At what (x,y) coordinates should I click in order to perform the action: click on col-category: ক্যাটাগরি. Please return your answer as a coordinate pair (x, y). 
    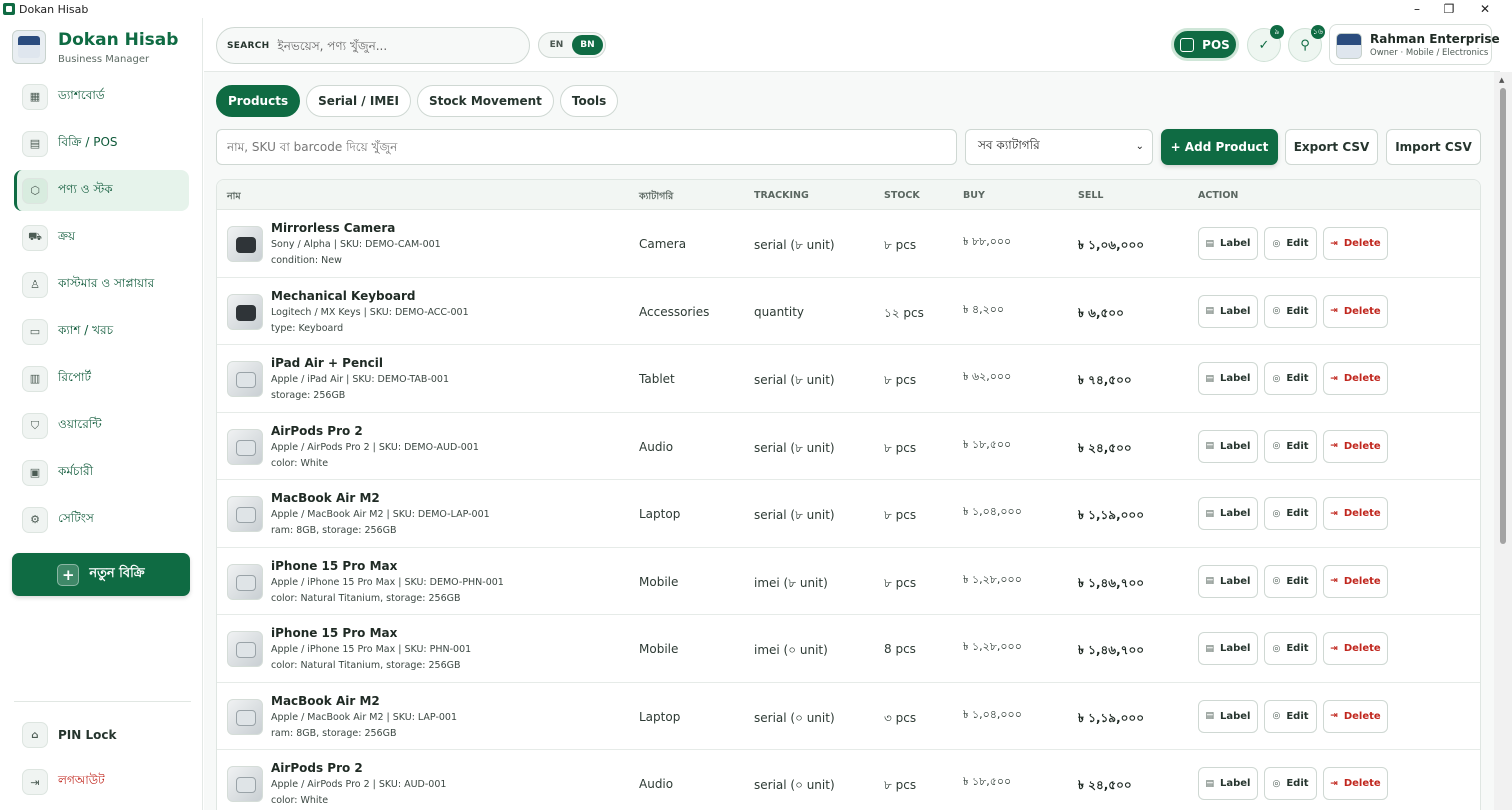
    Looking at the image, I should click on (656, 197).